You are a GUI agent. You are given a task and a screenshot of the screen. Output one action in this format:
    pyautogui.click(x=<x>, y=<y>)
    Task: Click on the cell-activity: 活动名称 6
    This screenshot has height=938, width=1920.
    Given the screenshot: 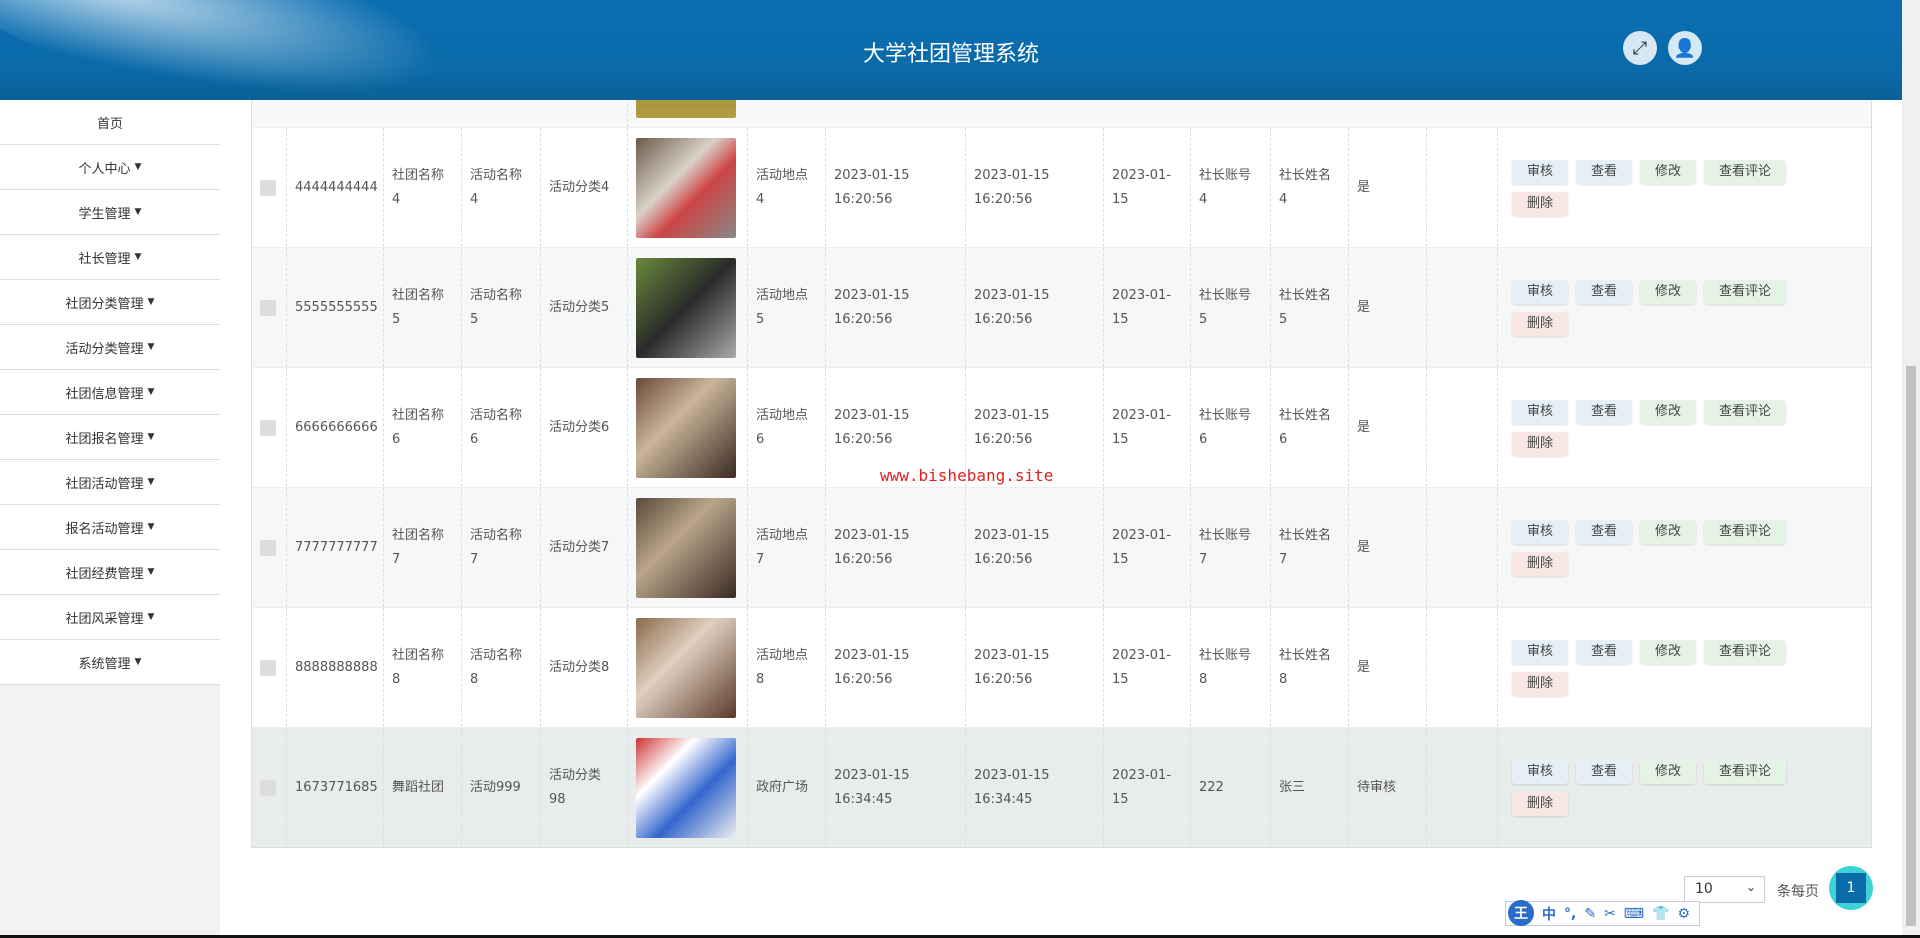 What is the action you would take?
    pyautogui.click(x=500, y=427)
    